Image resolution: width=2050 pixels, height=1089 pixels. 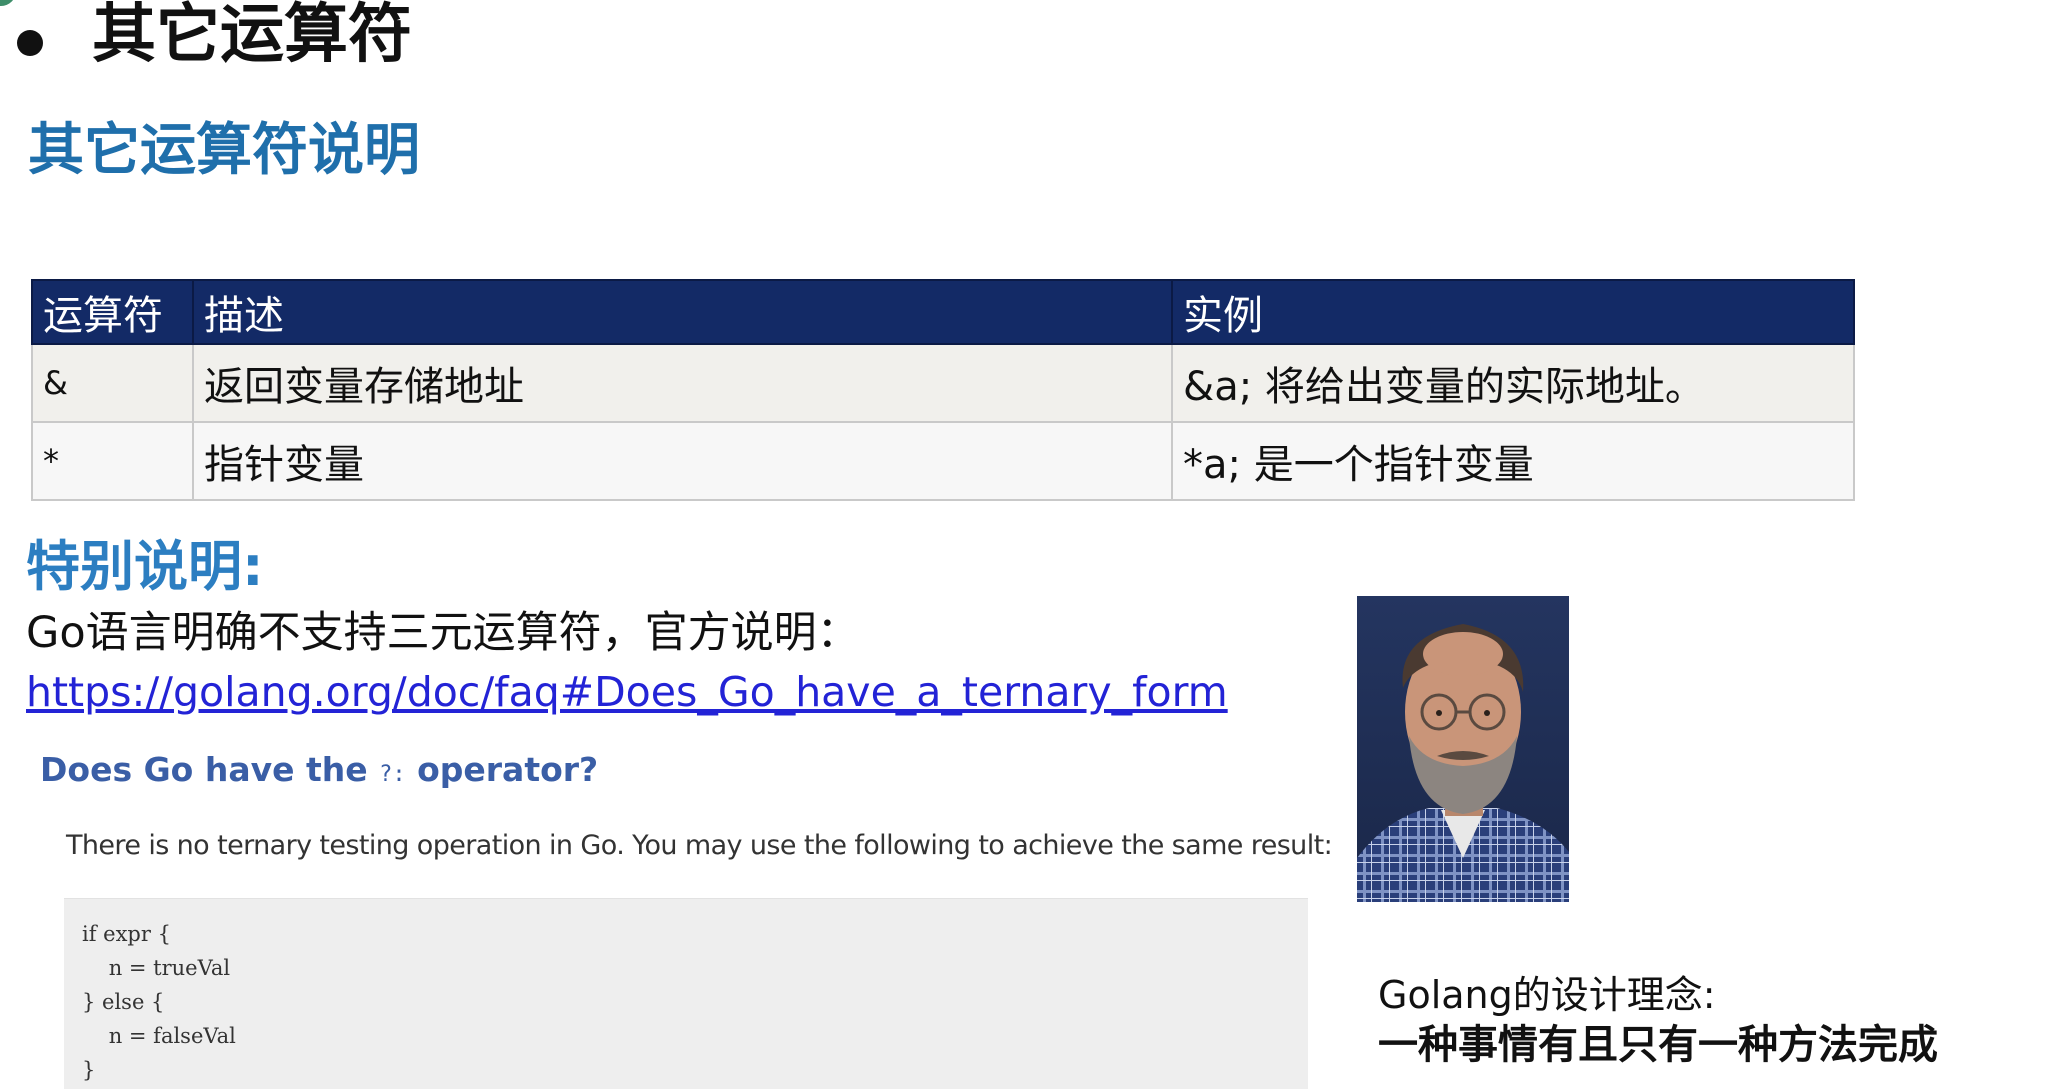 What do you see at coordinates (145, 566) in the screenshot?
I see `special-note-heading: 特别说明:` at bounding box center [145, 566].